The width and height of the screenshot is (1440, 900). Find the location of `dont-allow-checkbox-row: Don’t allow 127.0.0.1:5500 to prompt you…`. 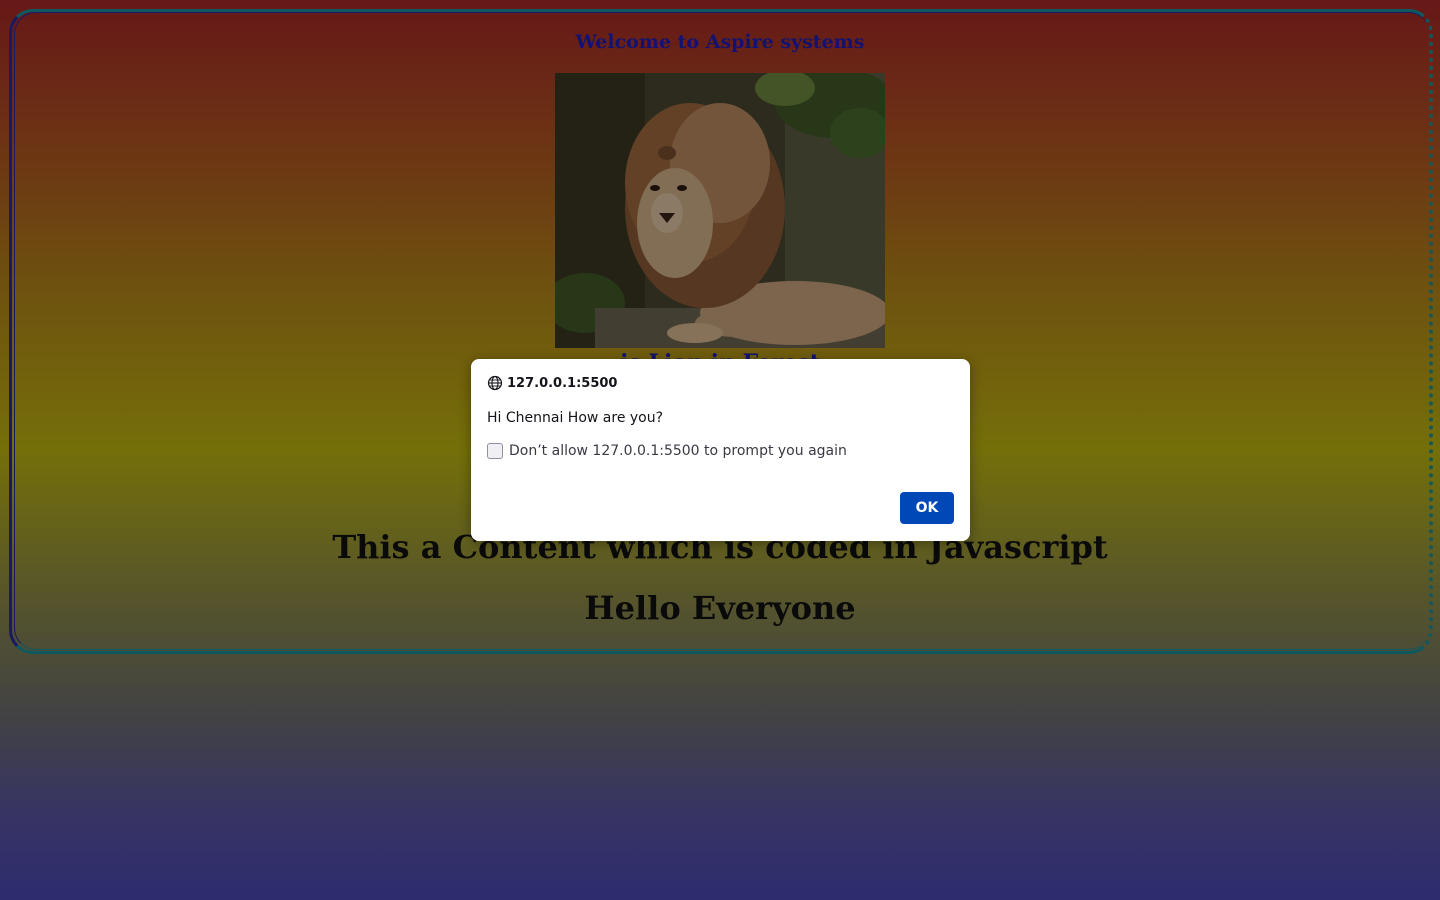

dont-allow-checkbox-row: Don’t allow 127.0.0.1:5500 to prompt you… is located at coordinates (667, 451).